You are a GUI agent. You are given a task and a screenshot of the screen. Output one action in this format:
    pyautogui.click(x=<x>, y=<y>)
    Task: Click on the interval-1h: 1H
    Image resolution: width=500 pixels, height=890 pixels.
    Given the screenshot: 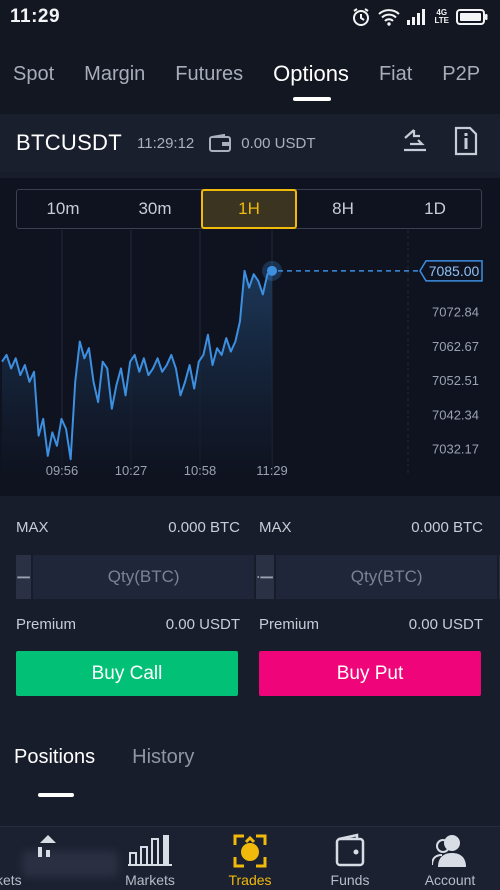 What is the action you would take?
    pyautogui.click(x=249, y=209)
    